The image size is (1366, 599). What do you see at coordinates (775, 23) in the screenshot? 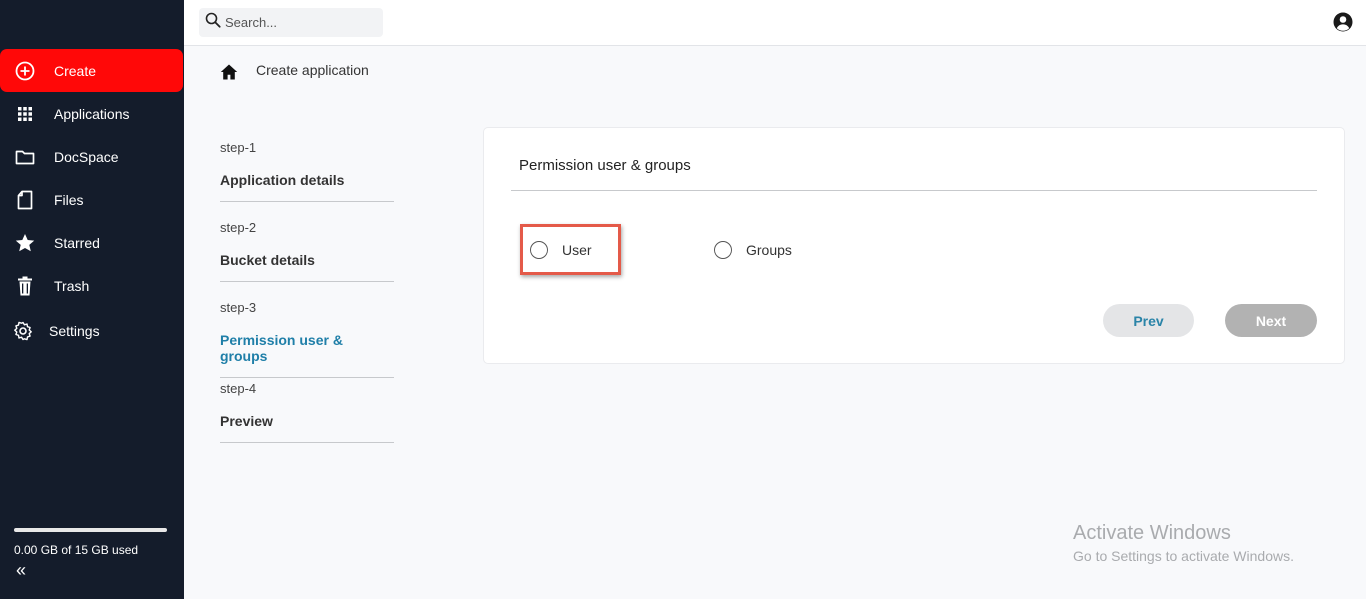
I see `top-bar` at bounding box center [775, 23].